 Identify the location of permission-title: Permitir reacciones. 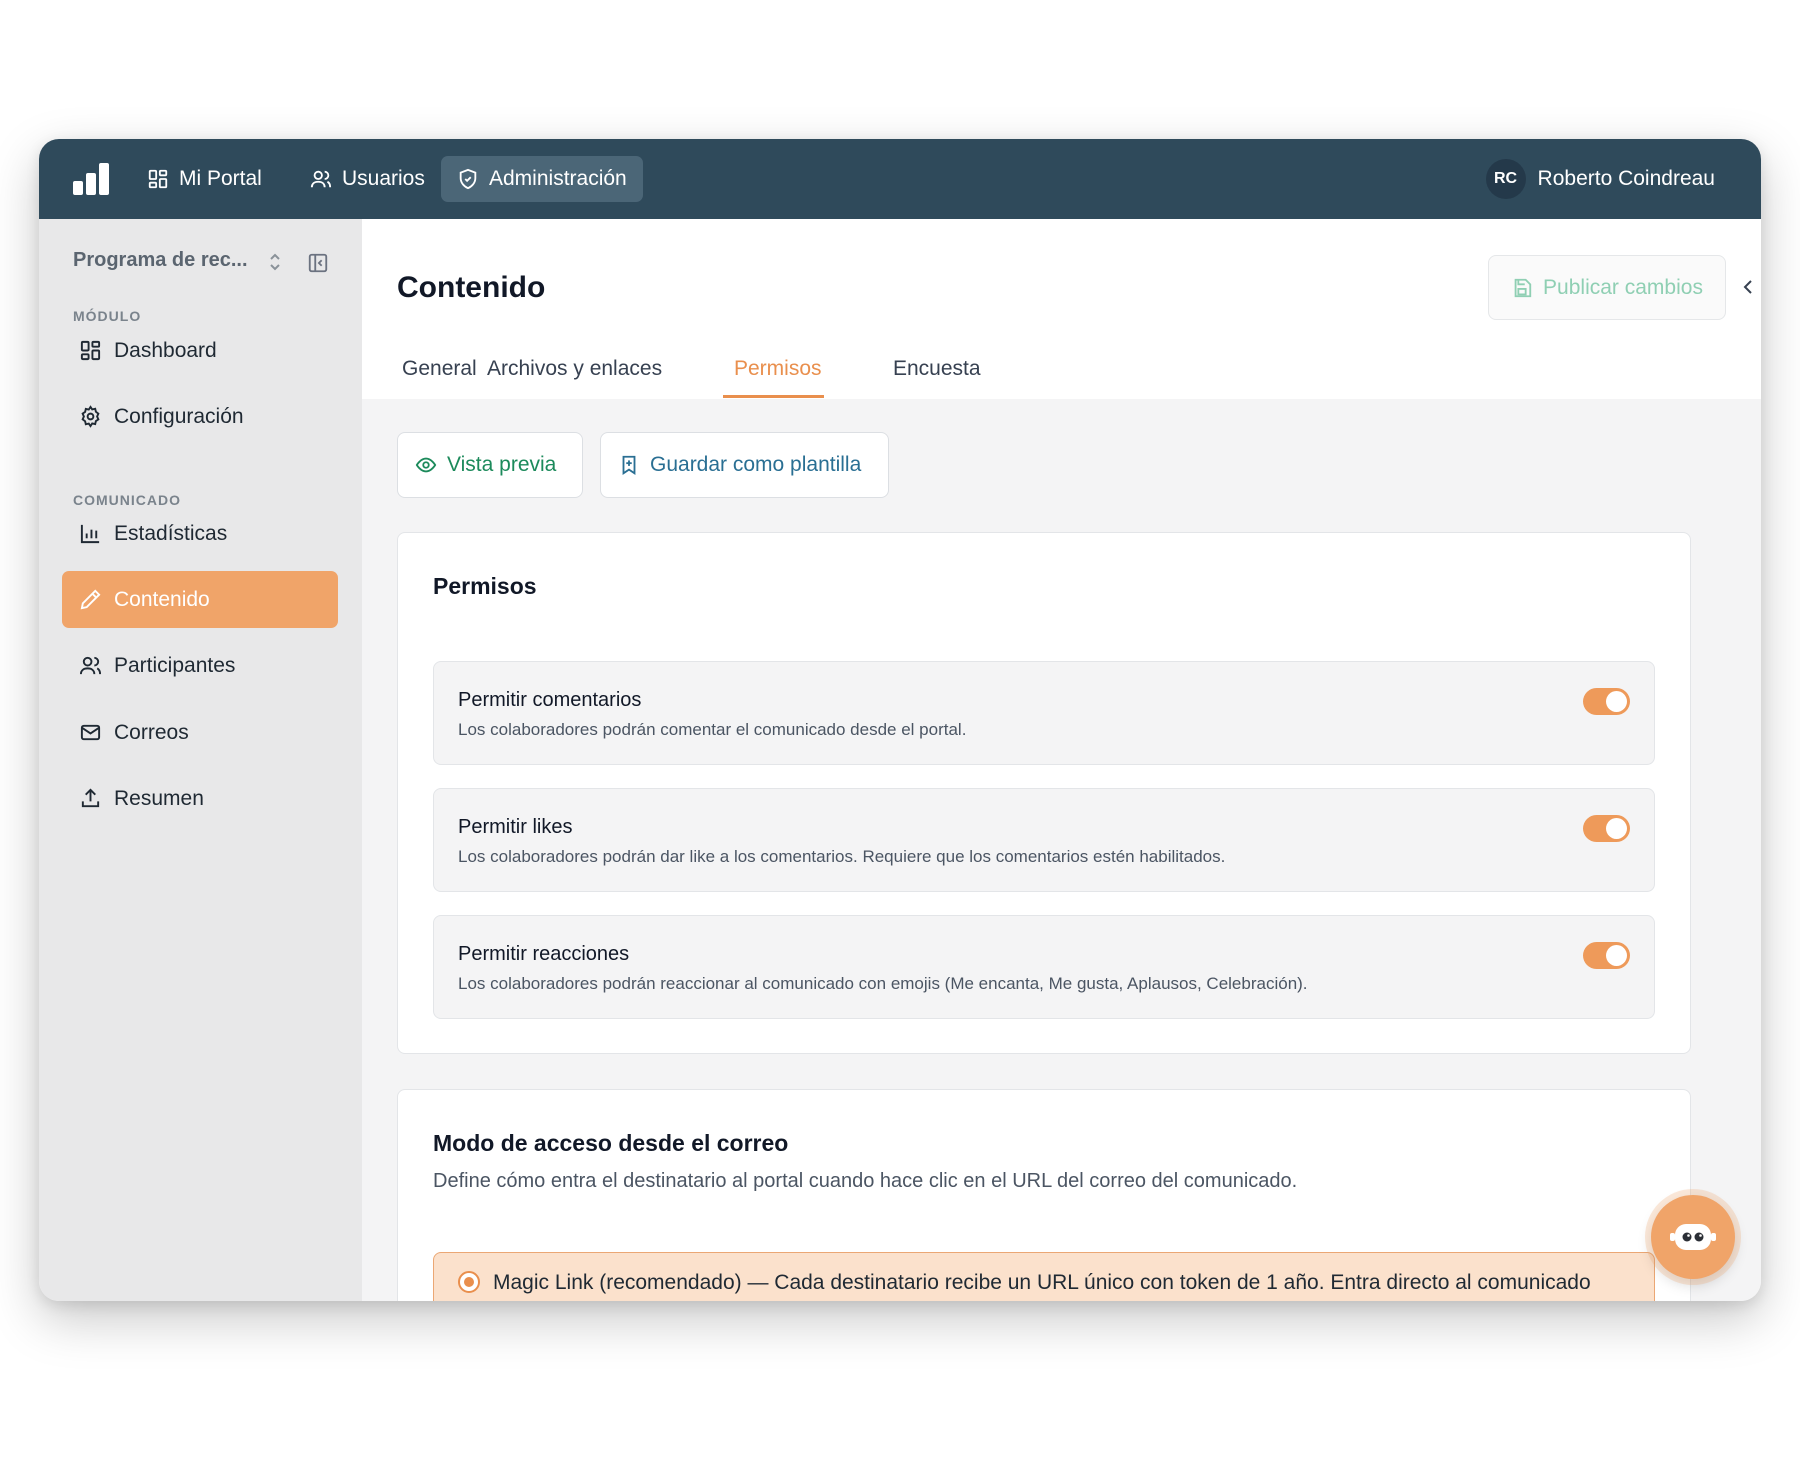
(544, 954).